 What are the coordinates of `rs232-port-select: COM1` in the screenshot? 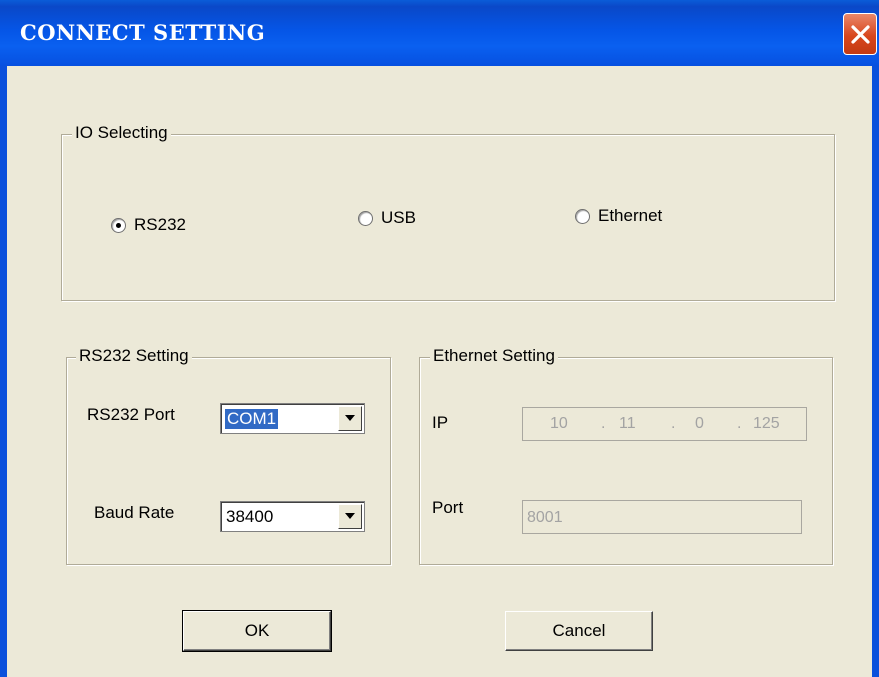 It's located at (292, 418).